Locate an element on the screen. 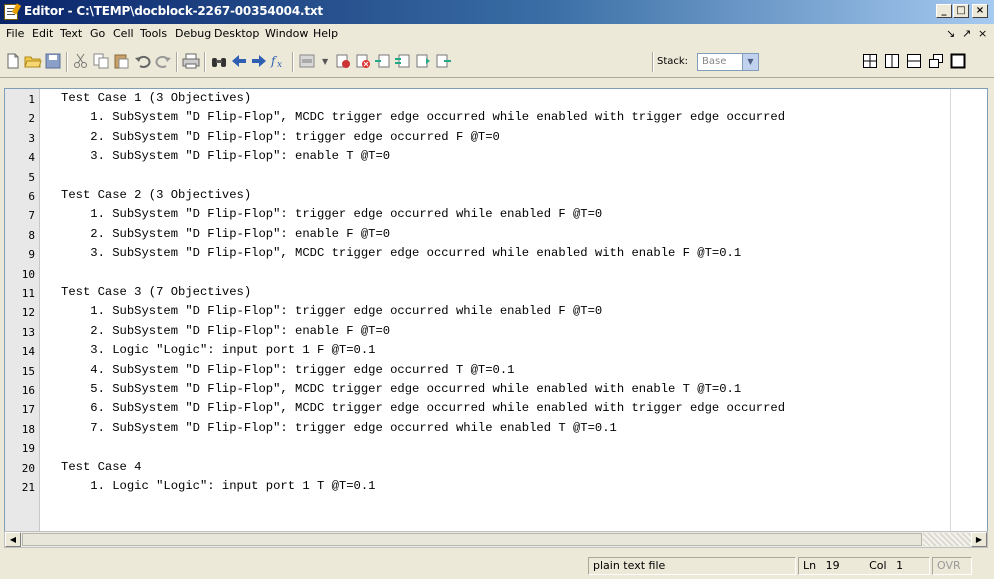  step-icon is located at coordinates (363, 61).